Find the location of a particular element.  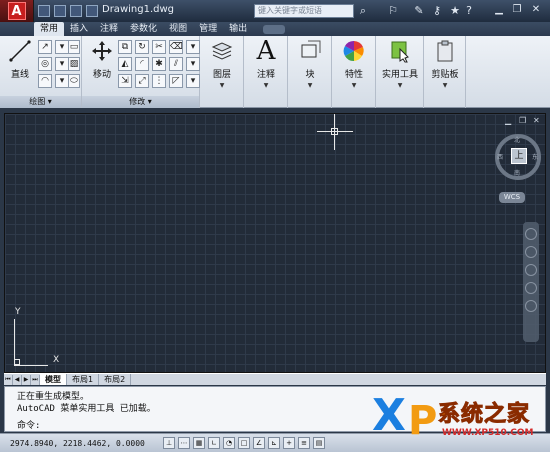

annotation-dropdown-icon: ▼ is located at coordinates (266, 85).